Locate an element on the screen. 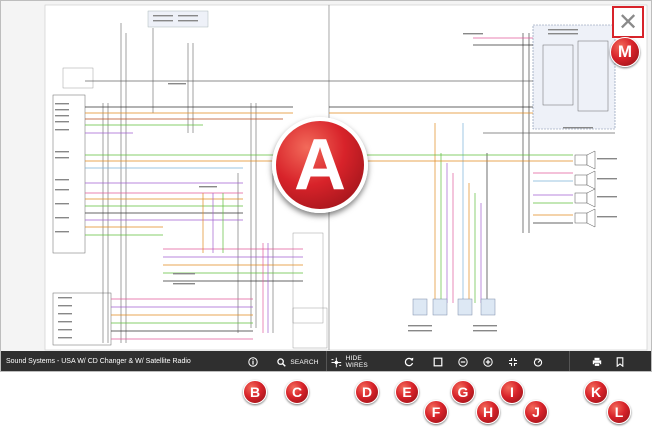  zoom-in-icon is located at coordinates (488, 362).